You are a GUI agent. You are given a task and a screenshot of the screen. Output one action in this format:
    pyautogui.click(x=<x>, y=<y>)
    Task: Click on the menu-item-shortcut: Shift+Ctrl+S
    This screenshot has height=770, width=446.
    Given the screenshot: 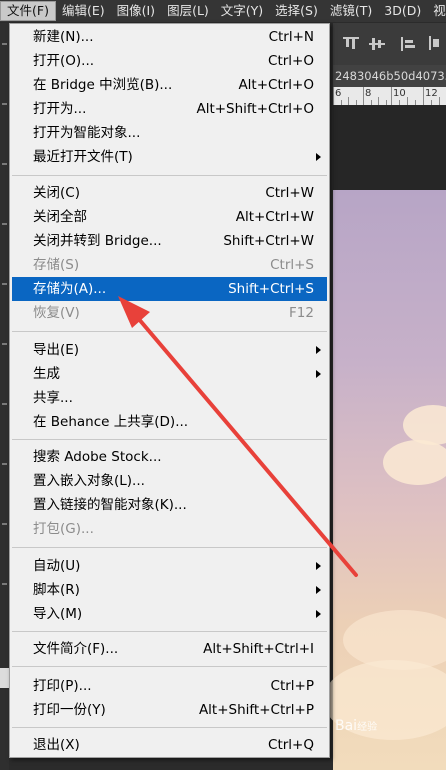 What is the action you would take?
    pyautogui.click(x=271, y=289)
    